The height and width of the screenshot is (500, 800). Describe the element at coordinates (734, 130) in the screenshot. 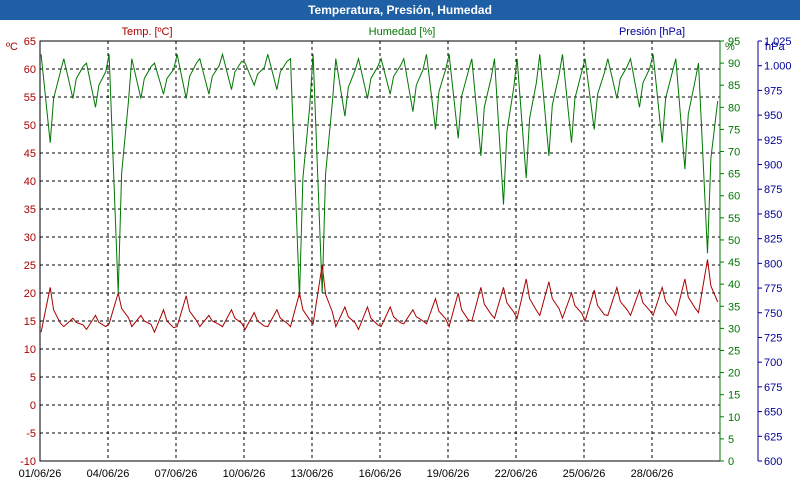

I see `humidity-tick-label: 75` at that location.